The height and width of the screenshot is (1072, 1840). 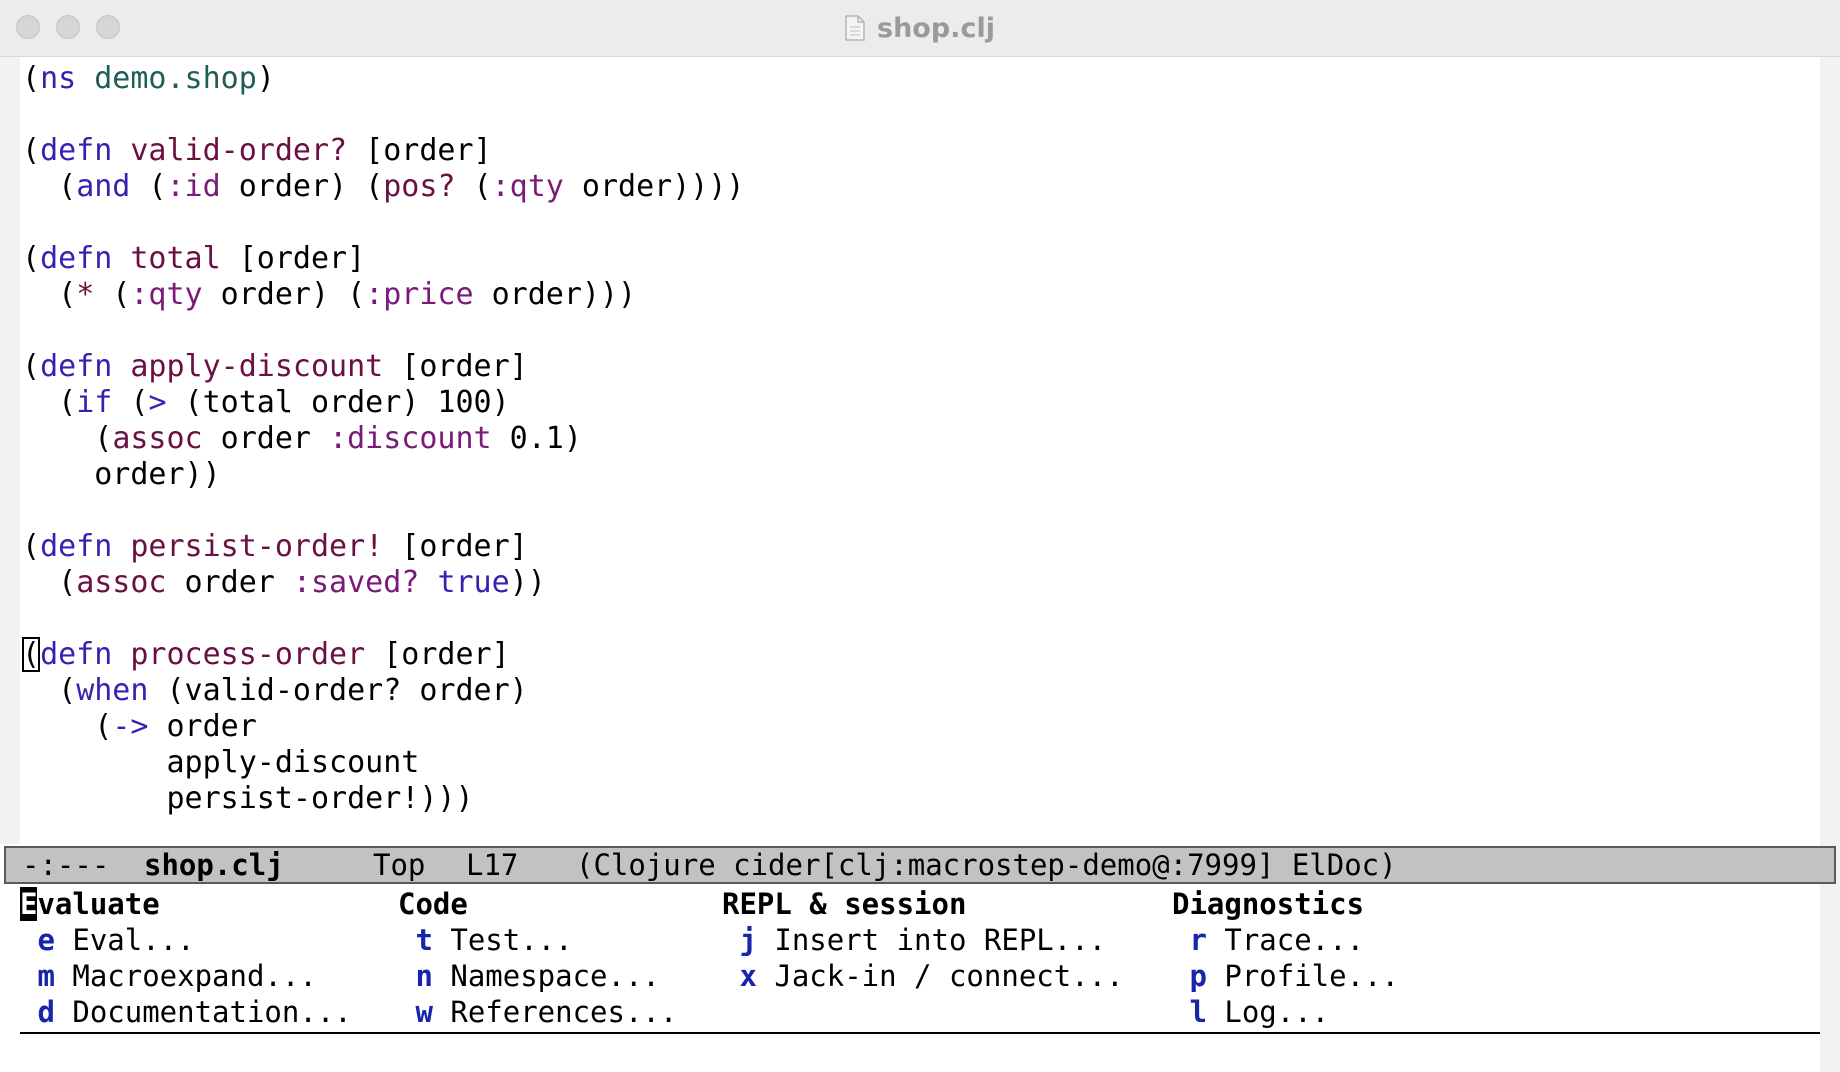 What do you see at coordinates (492, 865) in the screenshot?
I see `modeline-line-number: L17` at bounding box center [492, 865].